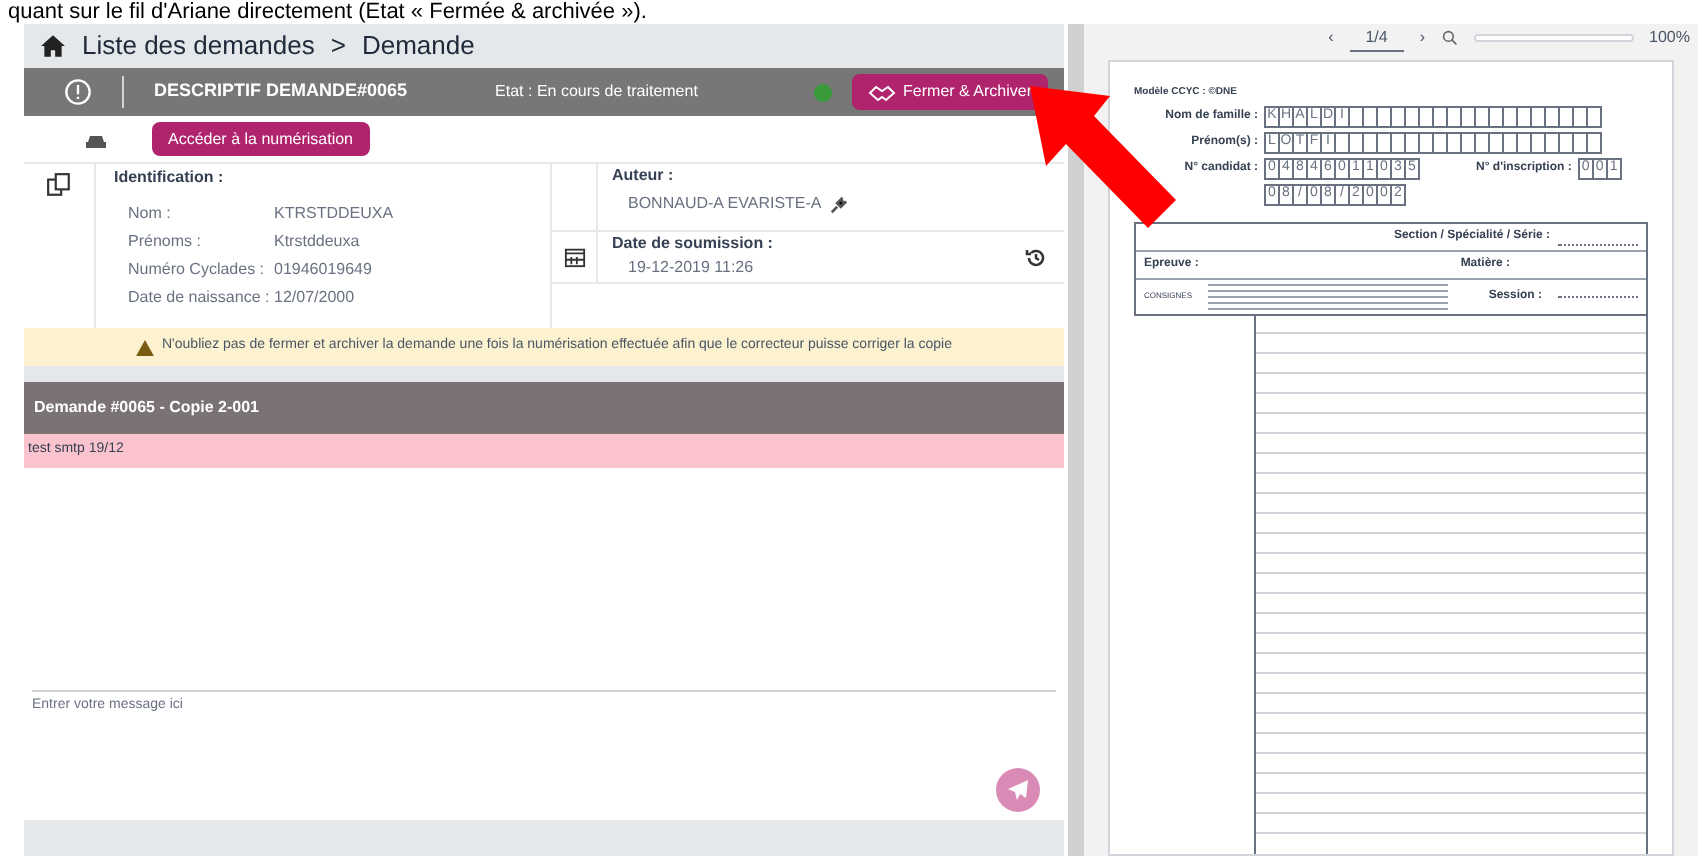  Describe the element at coordinates (281, 91) in the screenshot. I see `header-title: DESCRIPTIF DEMANDE#0065` at that location.